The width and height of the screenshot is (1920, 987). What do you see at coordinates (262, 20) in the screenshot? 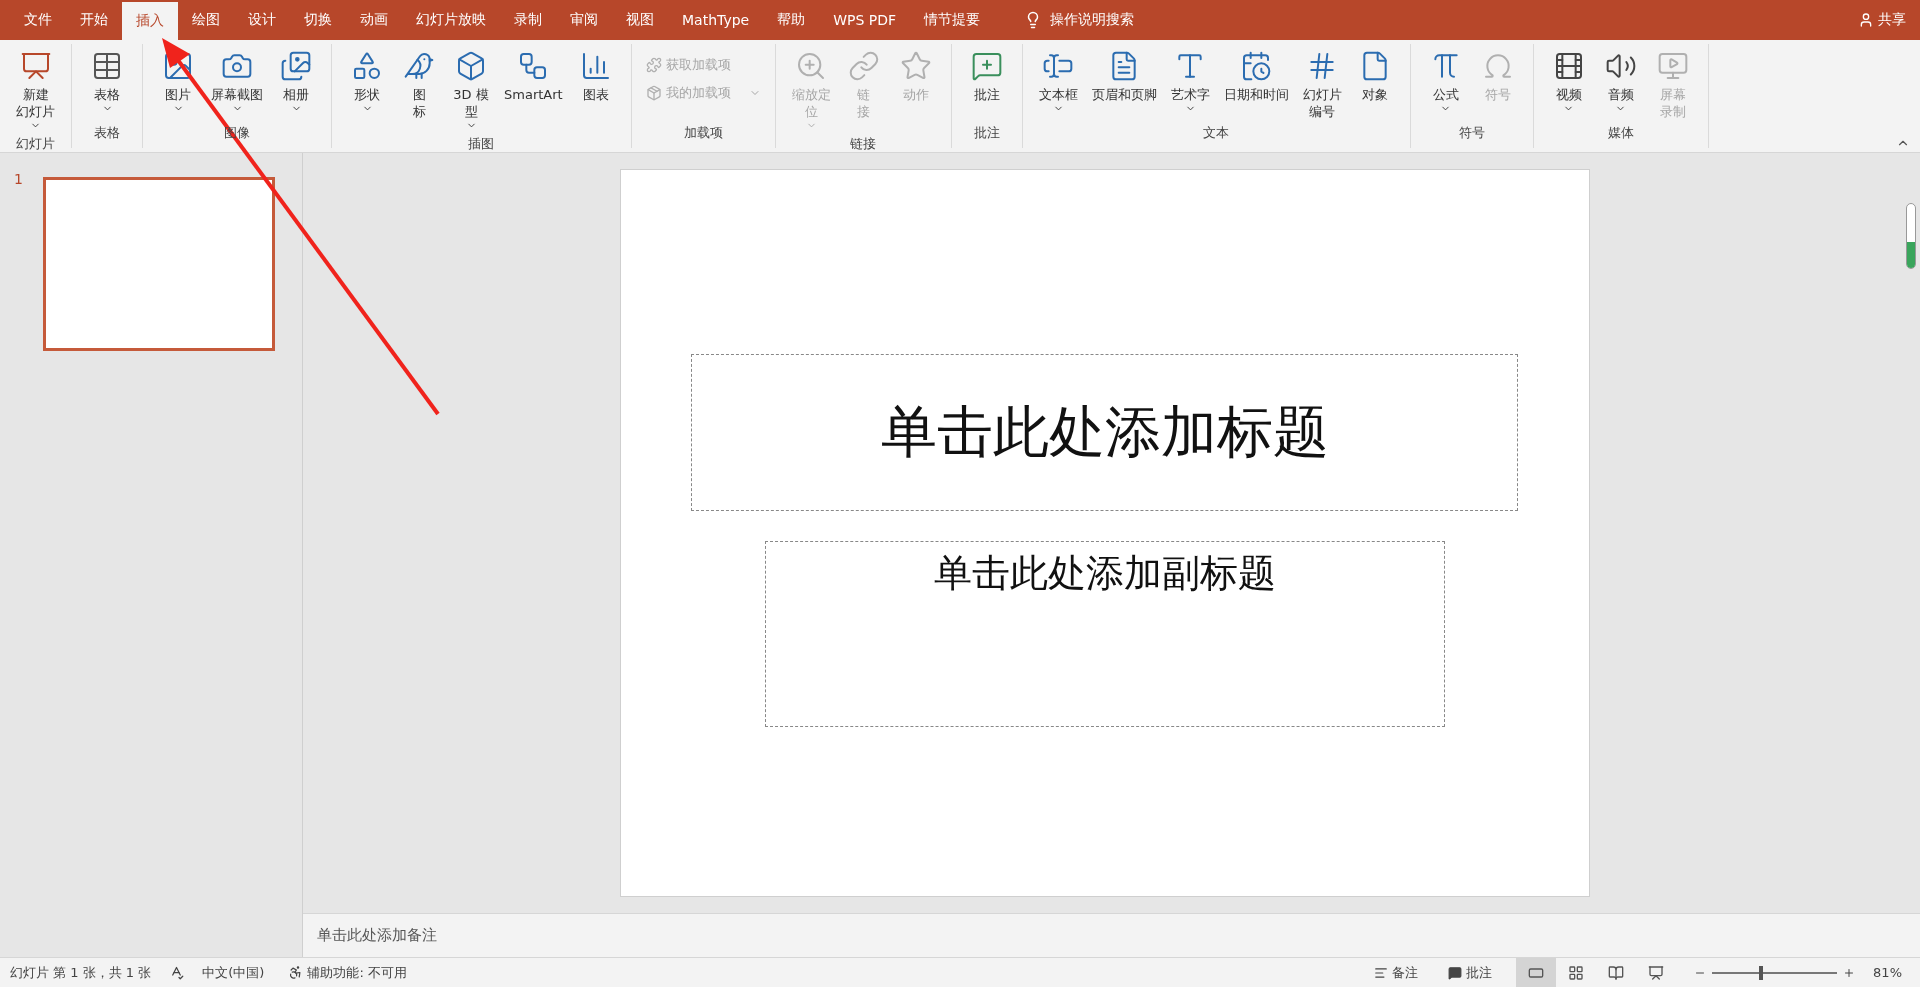
I see `ribbon-tab: 设计` at bounding box center [262, 20].